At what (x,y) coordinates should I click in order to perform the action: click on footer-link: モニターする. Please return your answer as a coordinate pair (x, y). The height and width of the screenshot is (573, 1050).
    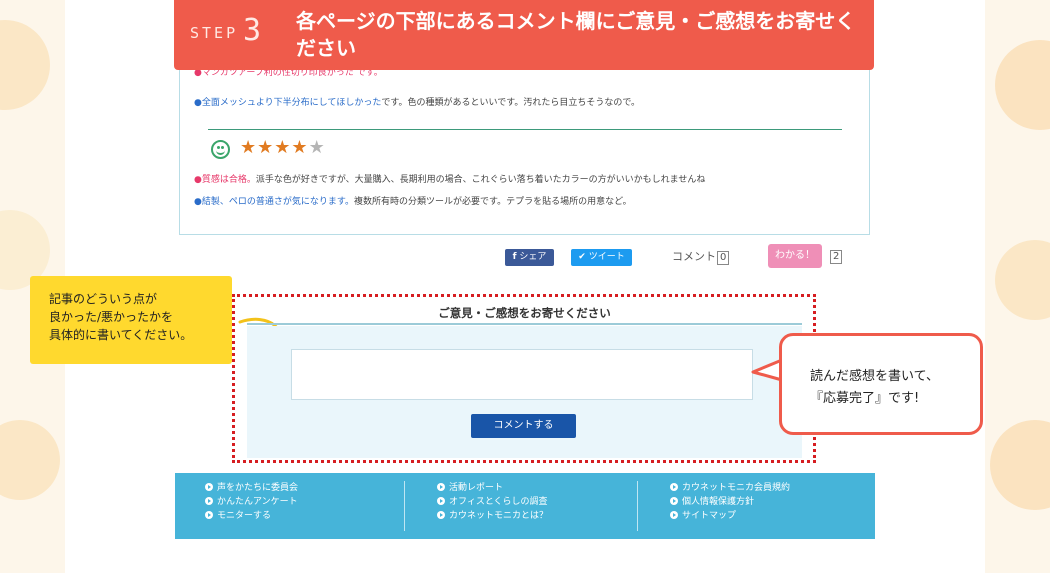
    Looking at the image, I should click on (251, 516).